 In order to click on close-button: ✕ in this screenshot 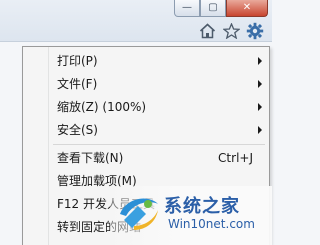, I will do `click(247, 8)`.